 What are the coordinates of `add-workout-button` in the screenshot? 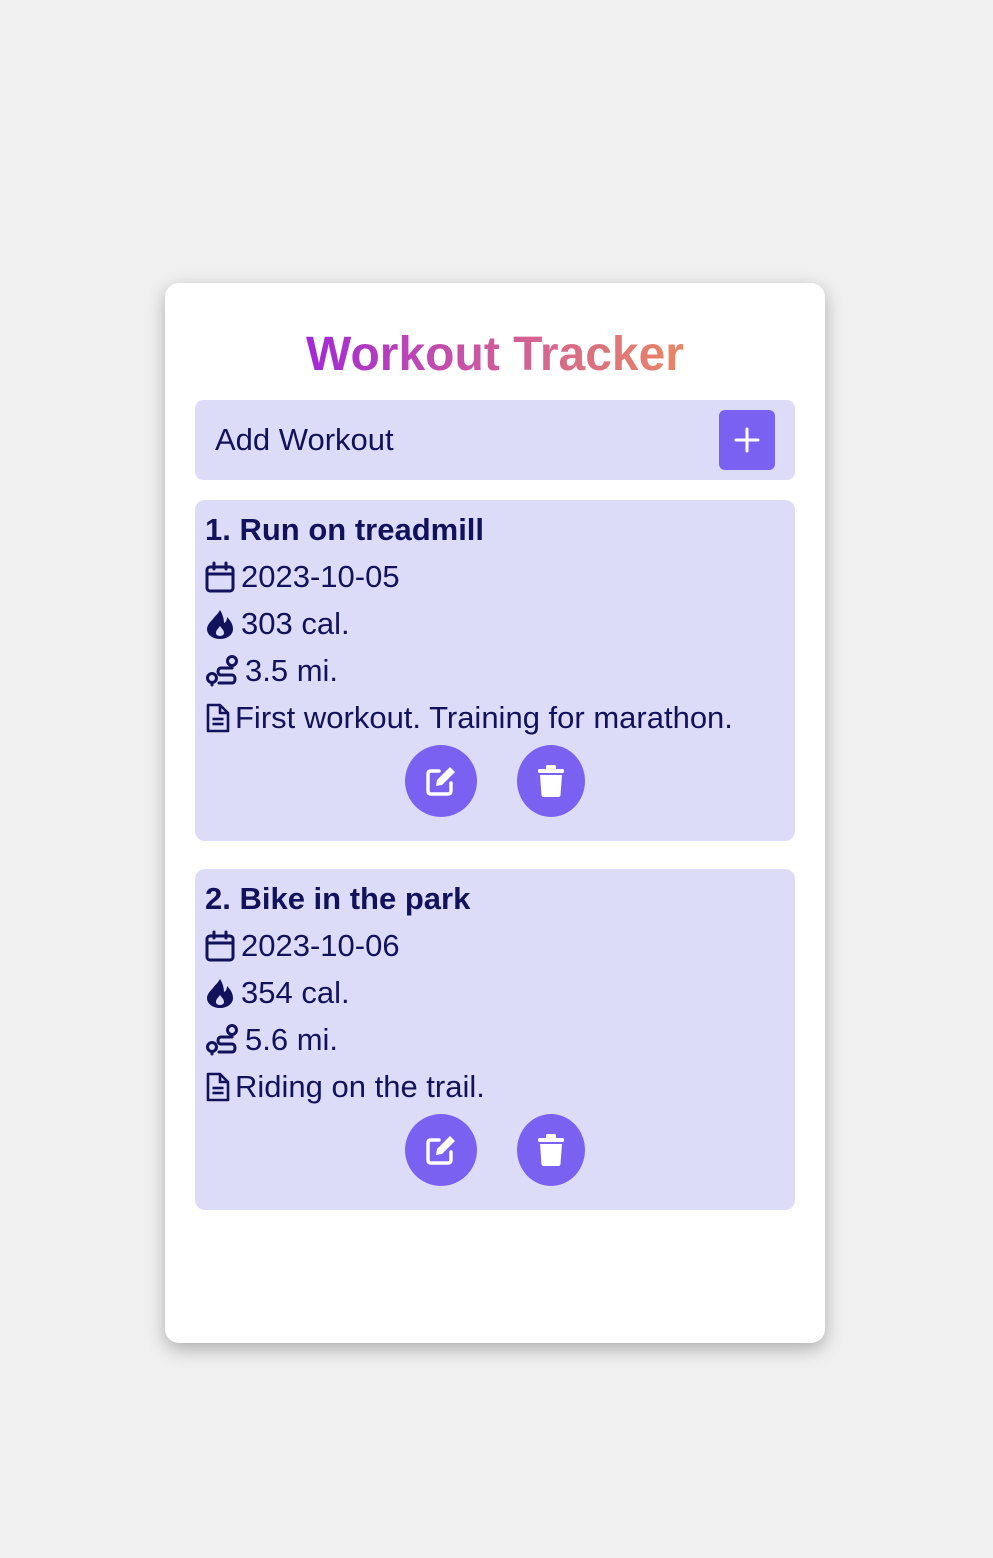 It's located at (747, 440).